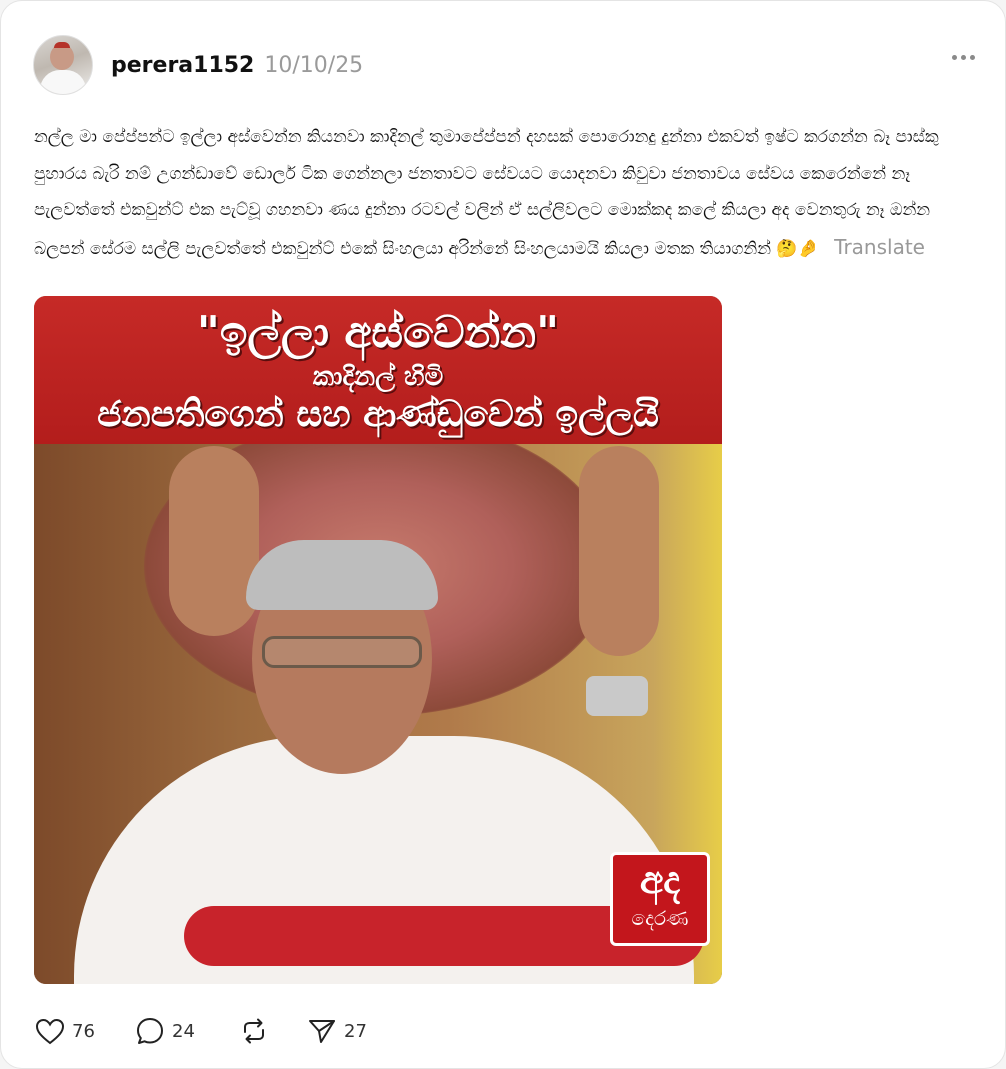 This screenshot has width=1006, height=1069. Describe the element at coordinates (378, 414) in the screenshot. I see `image-subheadline-2: ජනපතිගෙන් සහ ආණ්ඩුවෙන් ඉල්ලයි` at that location.